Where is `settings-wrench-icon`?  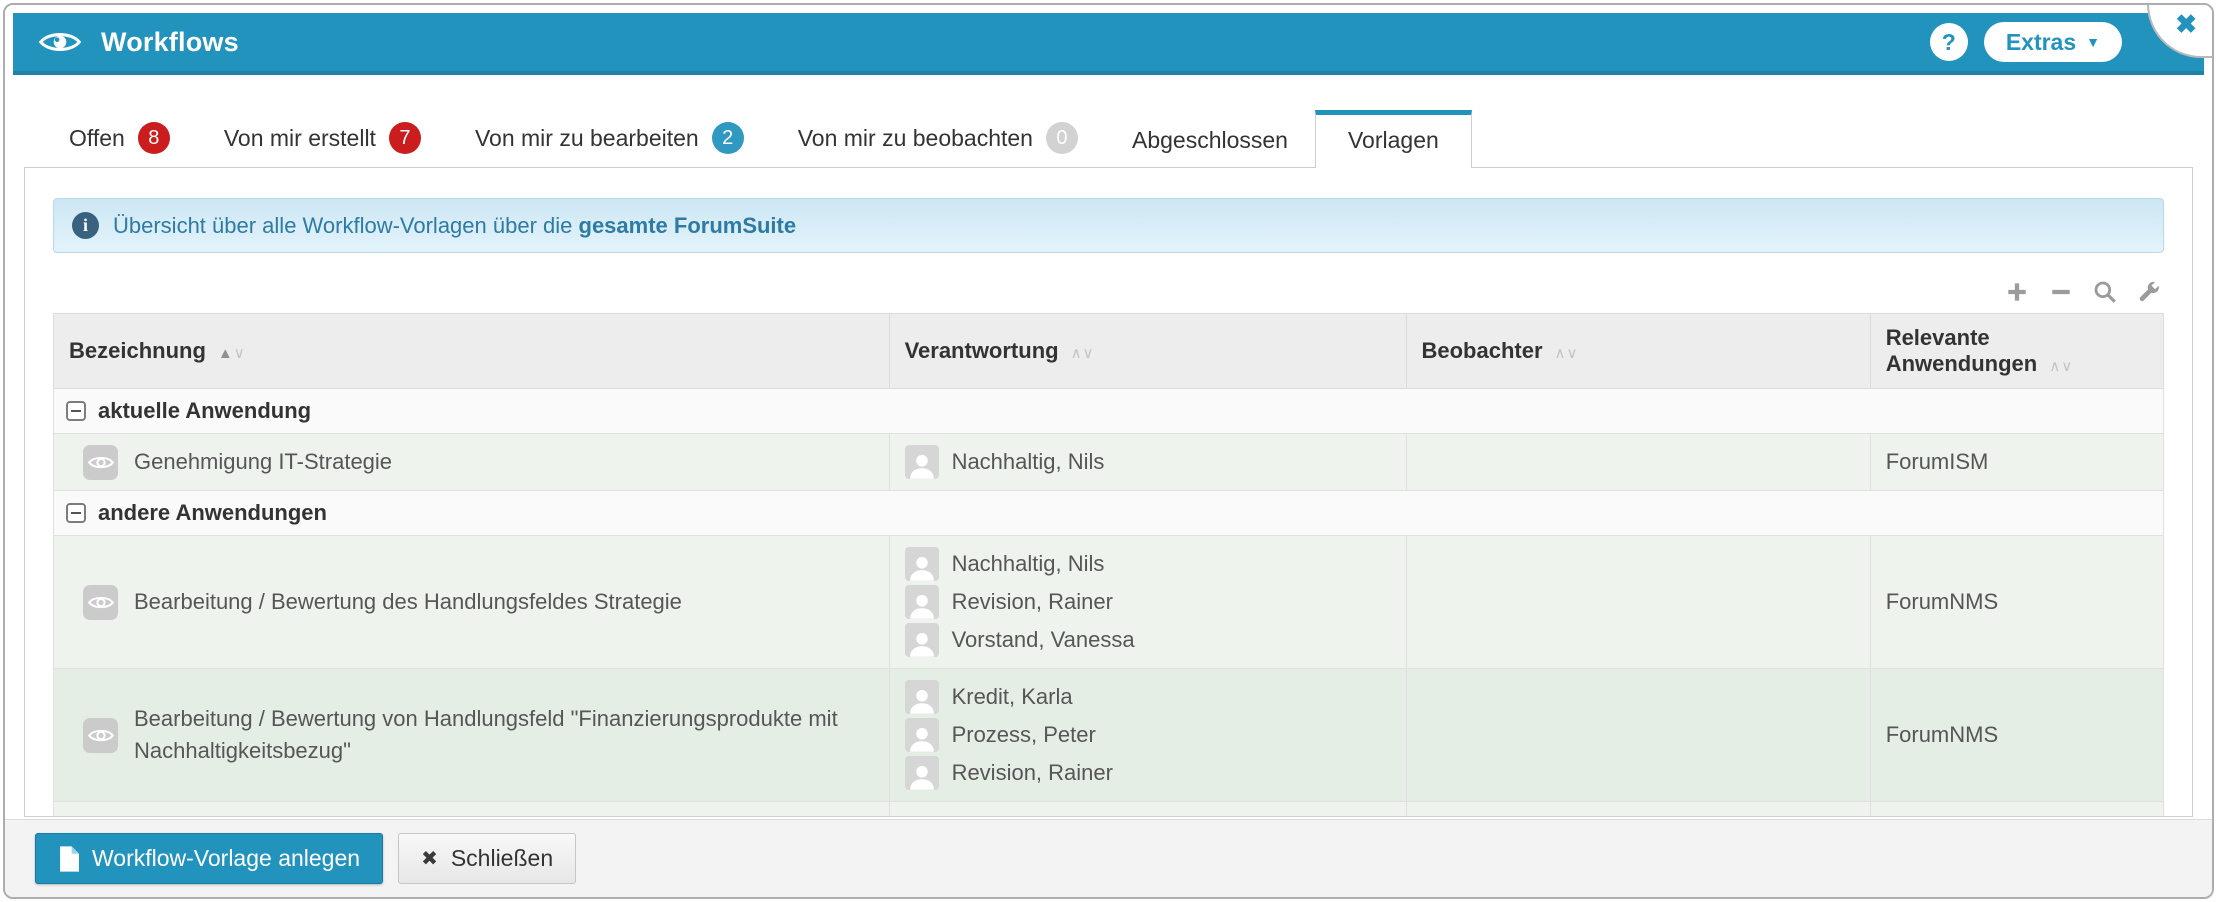
settings-wrench-icon is located at coordinates (2149, 292).